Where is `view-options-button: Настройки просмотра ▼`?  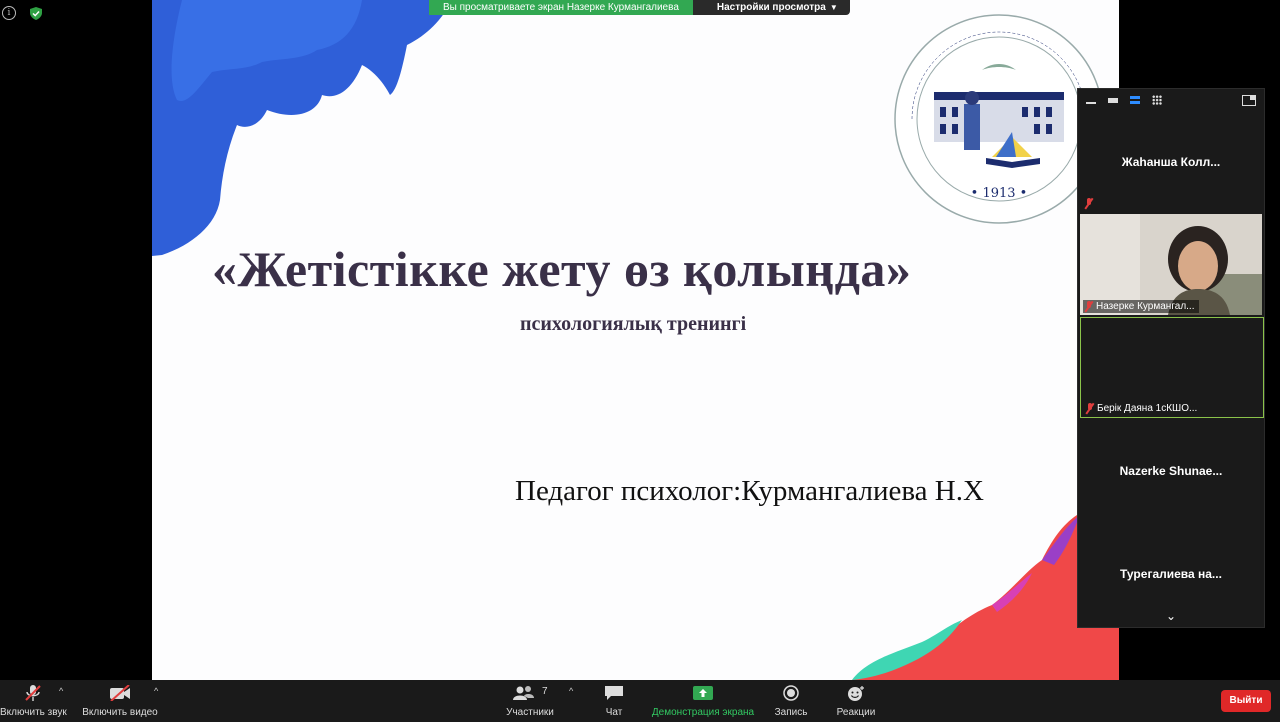
view-options-button: Настройки просмотра ▼ is located at coordinates (771, 7).